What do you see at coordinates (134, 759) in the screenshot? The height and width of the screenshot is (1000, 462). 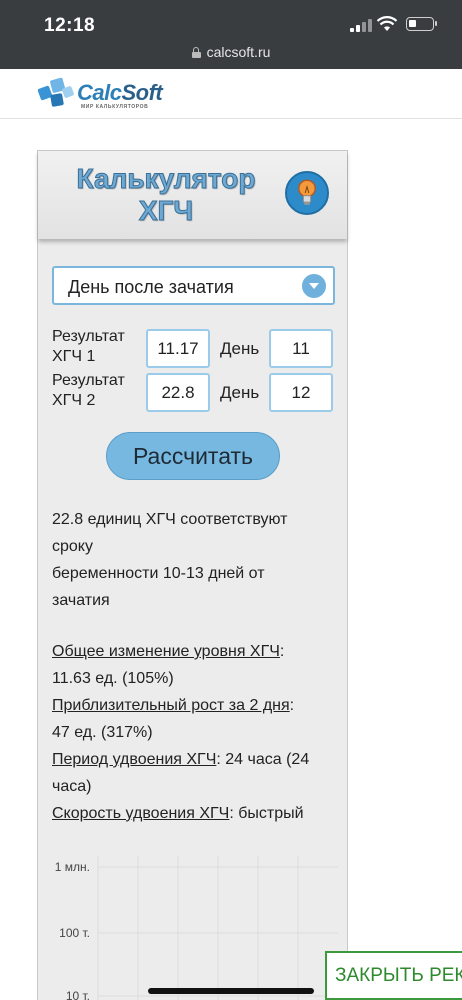 I see `doubling-period-link: Период удвоения ХГЧ` at bounding box center [134, 759].